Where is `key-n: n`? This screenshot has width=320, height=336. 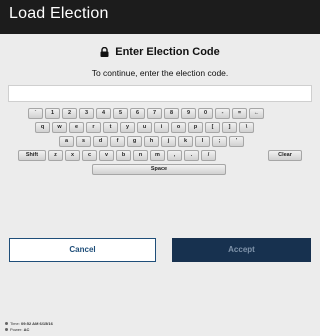
key-n: n is located at coordinates (140, 155).